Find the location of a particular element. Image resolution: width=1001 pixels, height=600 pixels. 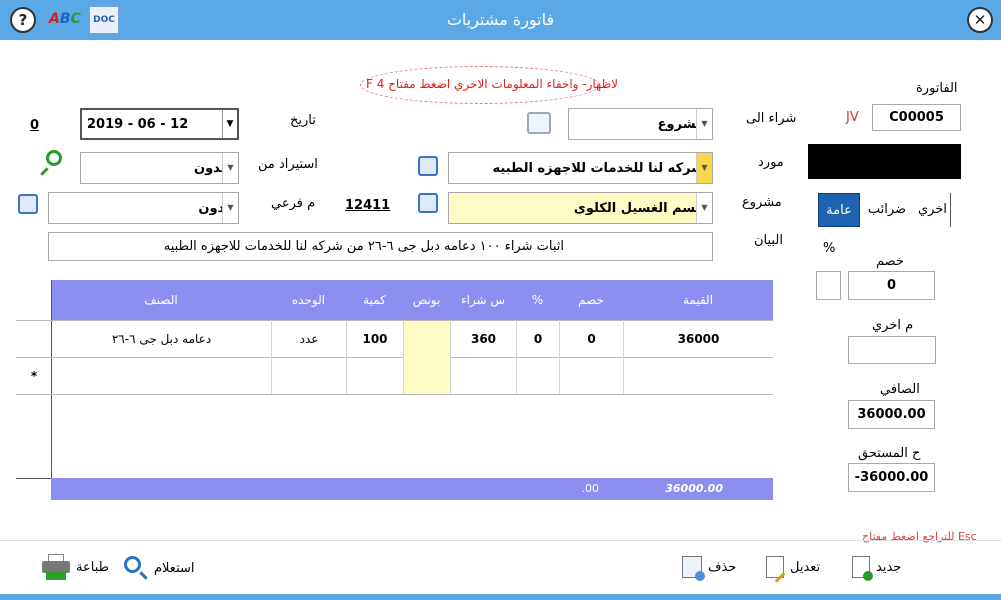

date-field: 2019 - 06 - 12 is located at coordinates (159, 124).